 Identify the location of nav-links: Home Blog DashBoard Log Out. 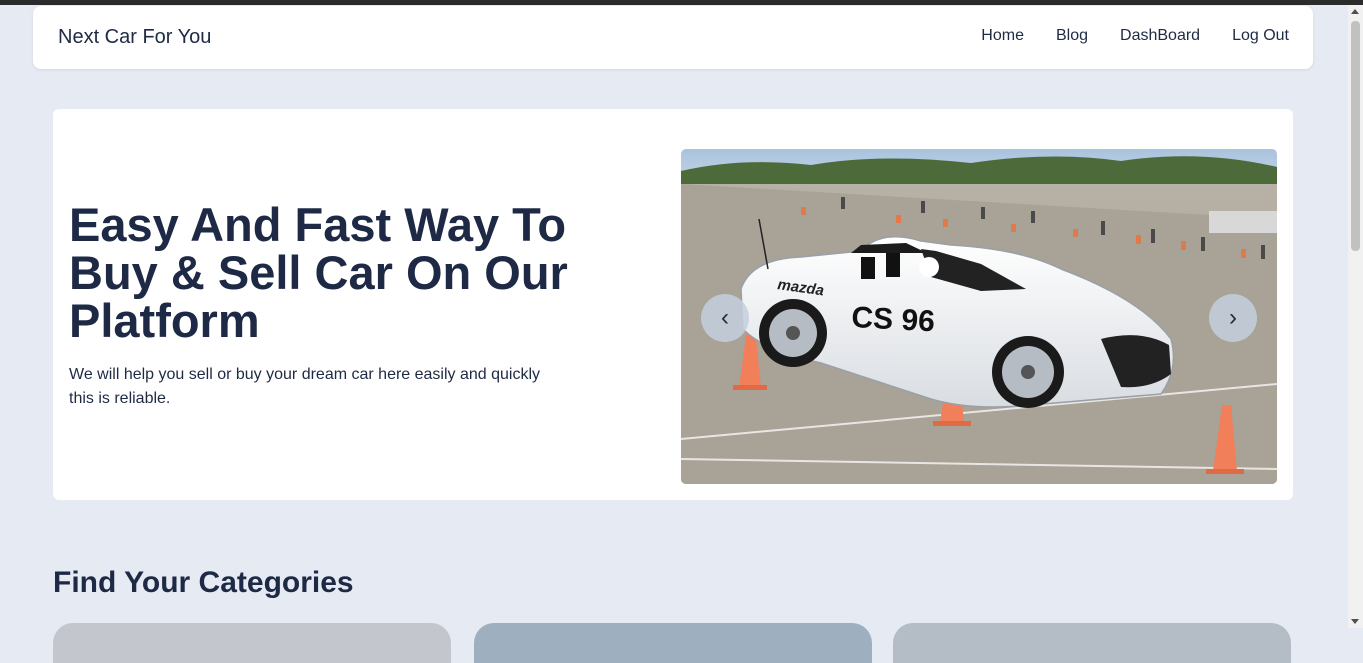
(1135, 36).